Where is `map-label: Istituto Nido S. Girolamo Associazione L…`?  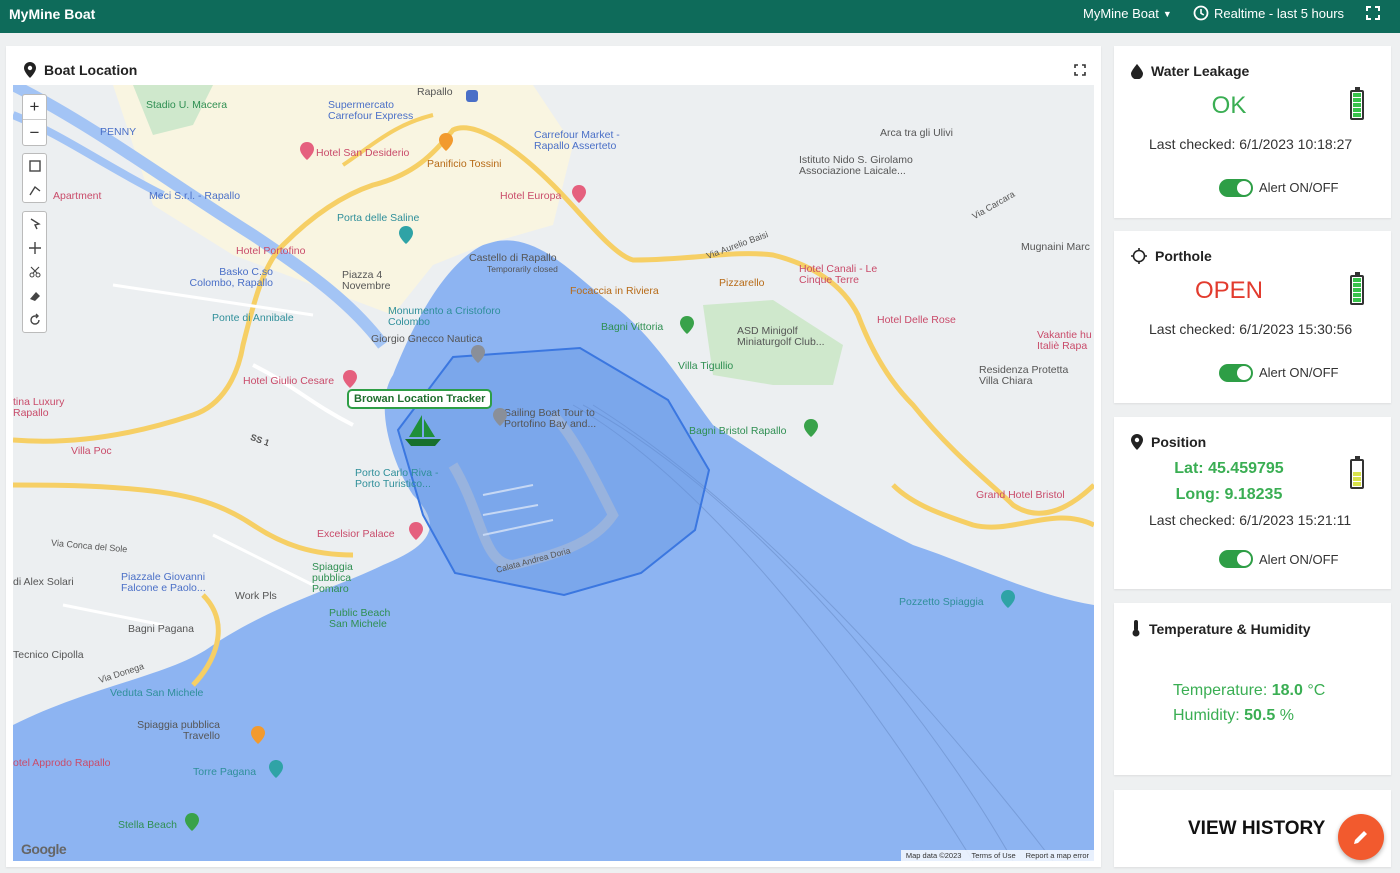 map-label: Istituto Nido S. Girolamo Associazione L… is located at coordinates (856, 165).